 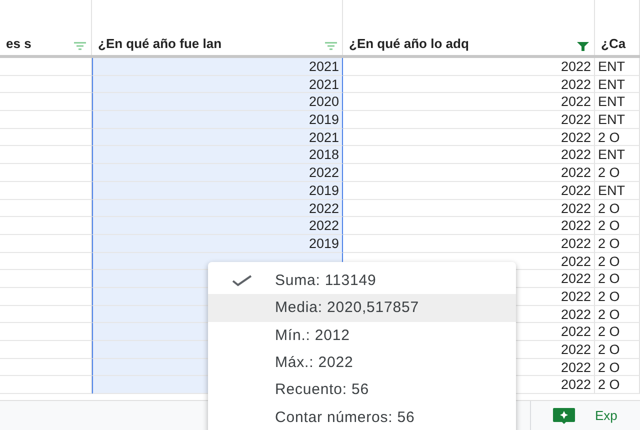 I want to click on column-header: es s, so click(x=19, y=43).